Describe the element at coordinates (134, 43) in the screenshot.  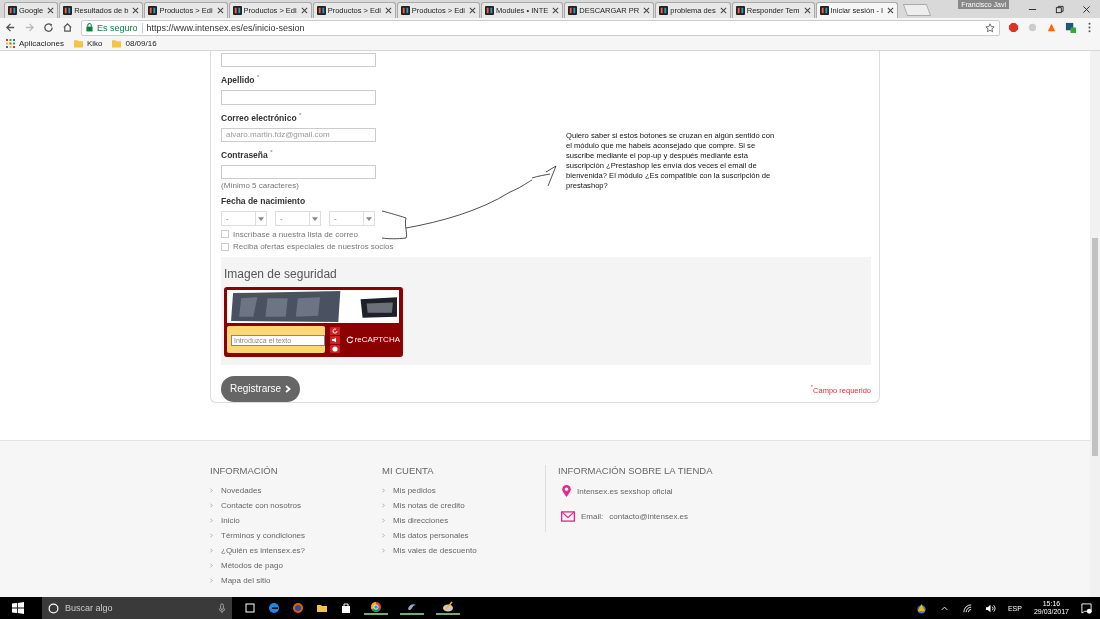
I see `bookmark: 08/09/16` at that location.